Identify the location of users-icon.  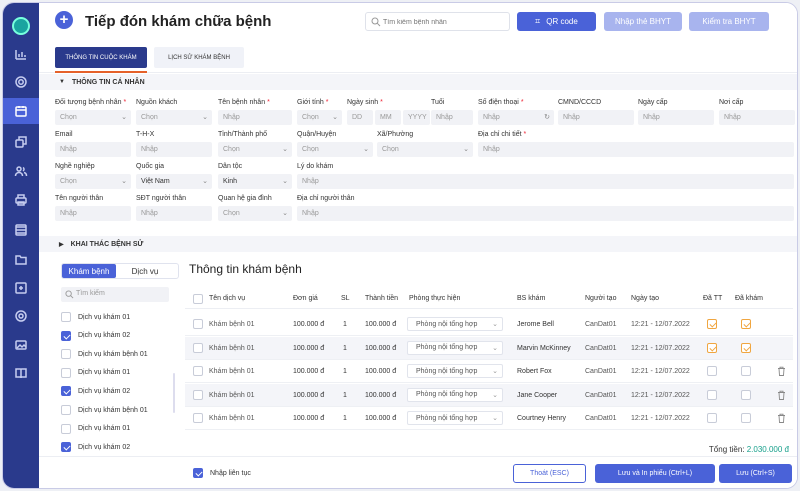
(21, 171).